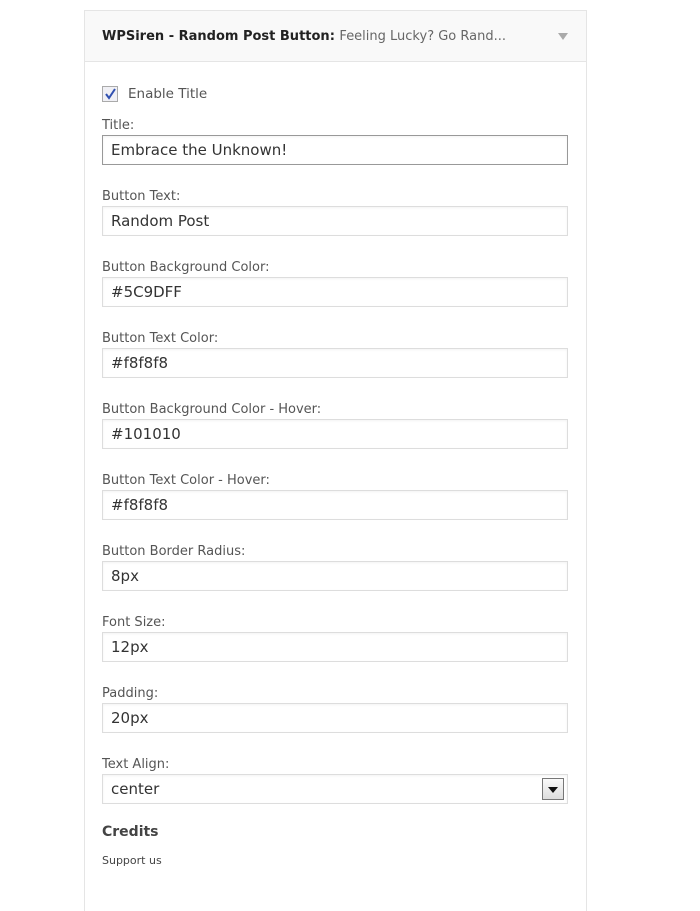  I want to click on form-field: Button Border Radius: 8px, so click(335, 566).